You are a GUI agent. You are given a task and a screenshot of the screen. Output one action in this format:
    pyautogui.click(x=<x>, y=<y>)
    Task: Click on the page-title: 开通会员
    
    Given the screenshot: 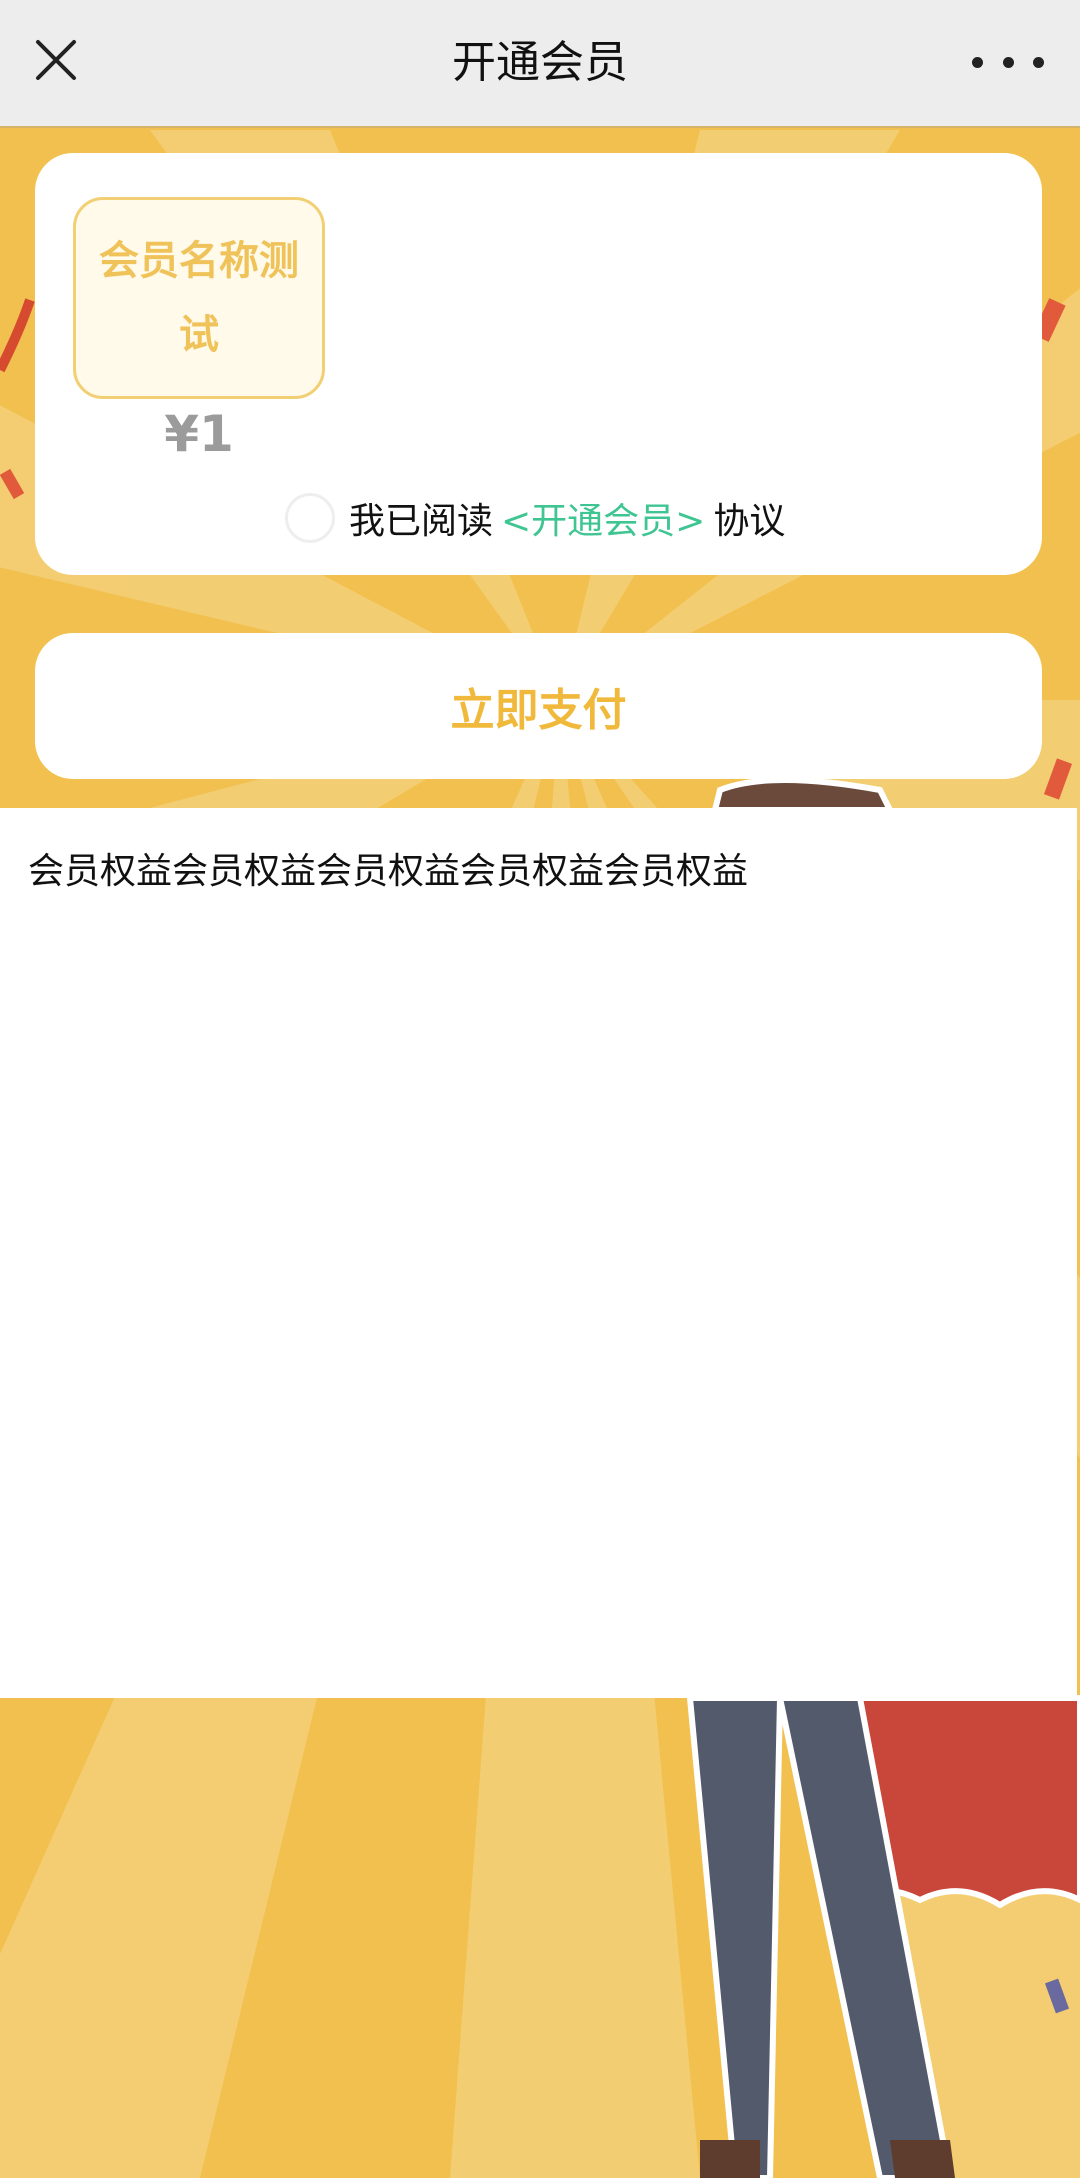 What is the action you would take?
    pyautogui.click(x=540, y=62)
    